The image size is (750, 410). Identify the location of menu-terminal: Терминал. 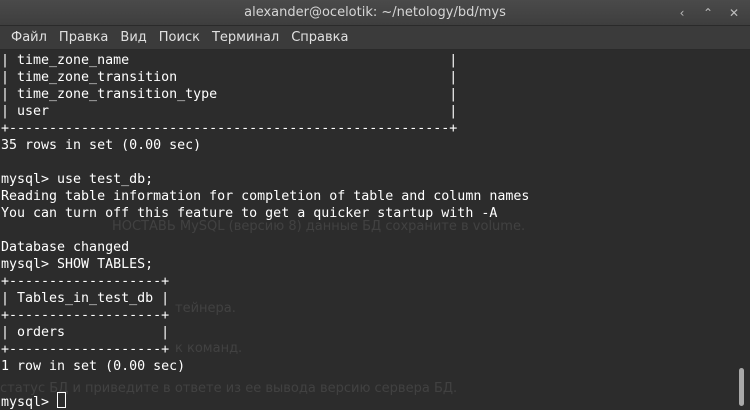
(245, 37).